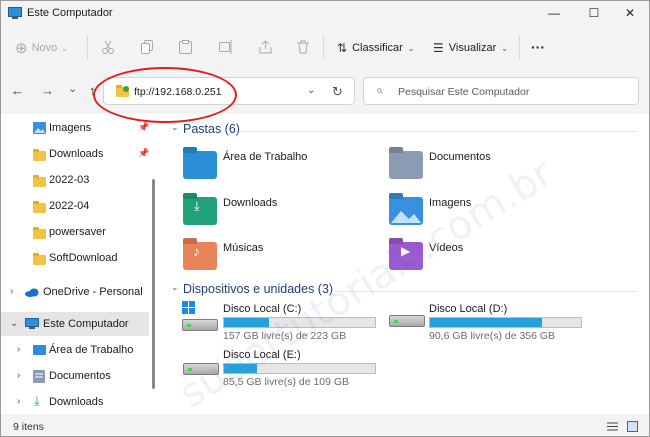 The image size is (650, 437). Describe the element at coordinates (279, 209) in the screenshot. I see `folder-item-downloads: ⤓ Downloads` at that location.